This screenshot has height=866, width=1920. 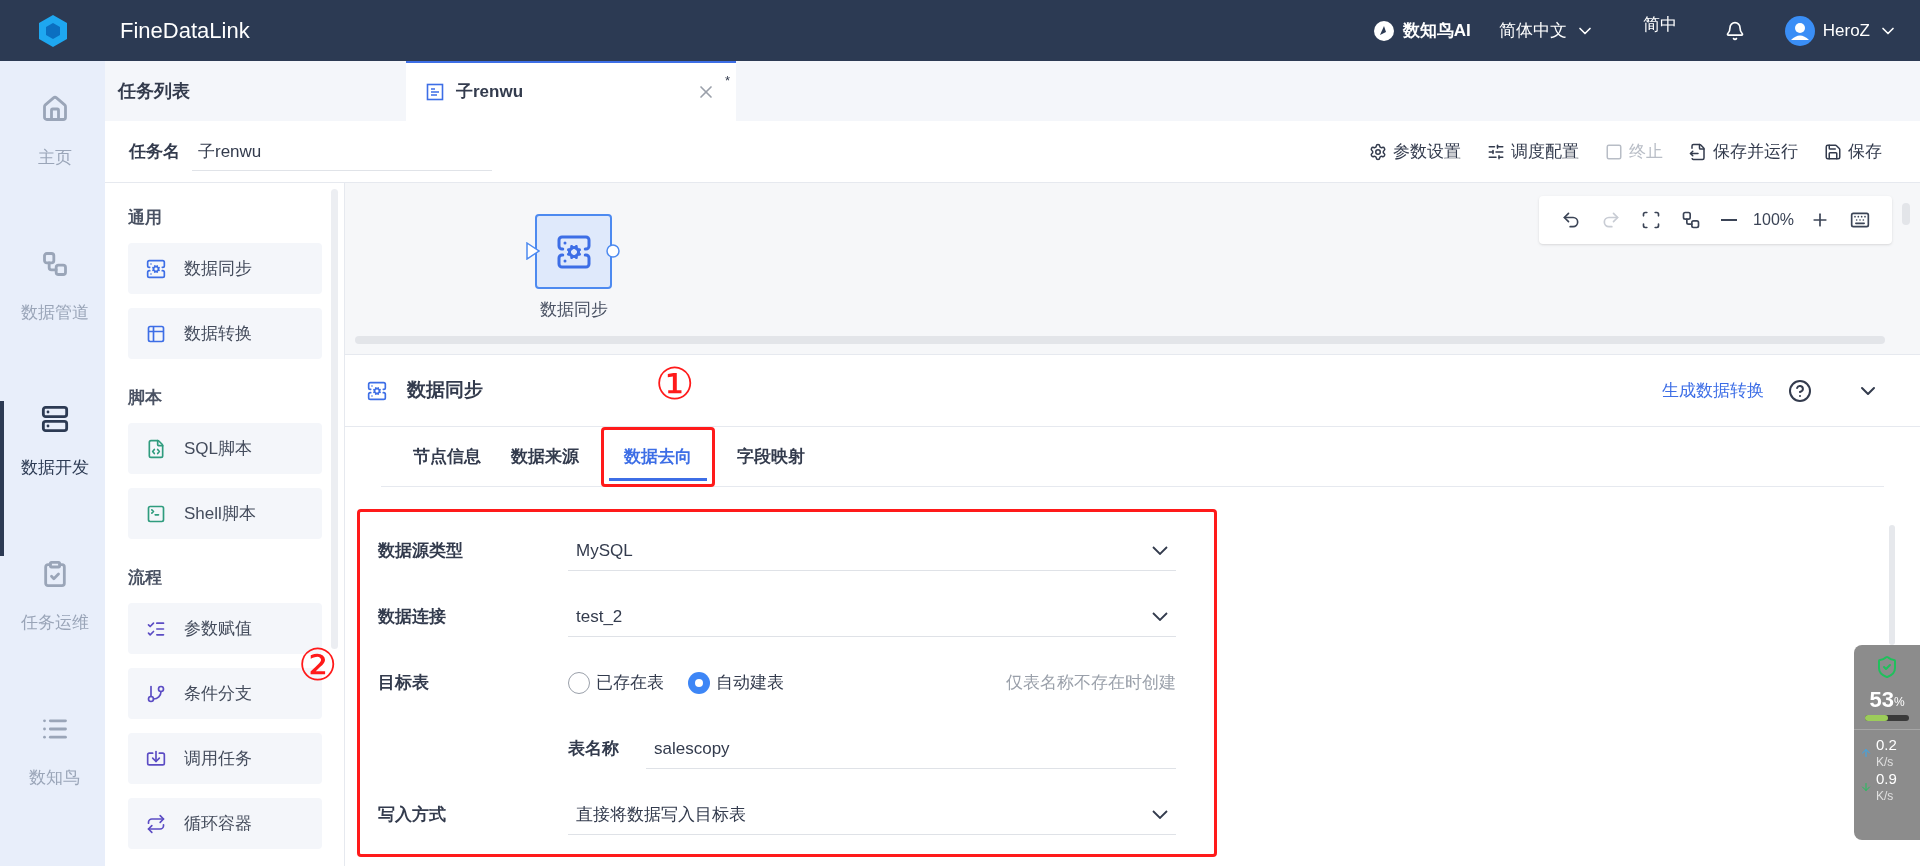 I want to click on field-label: 写入方式, so click(x=412, y=815).